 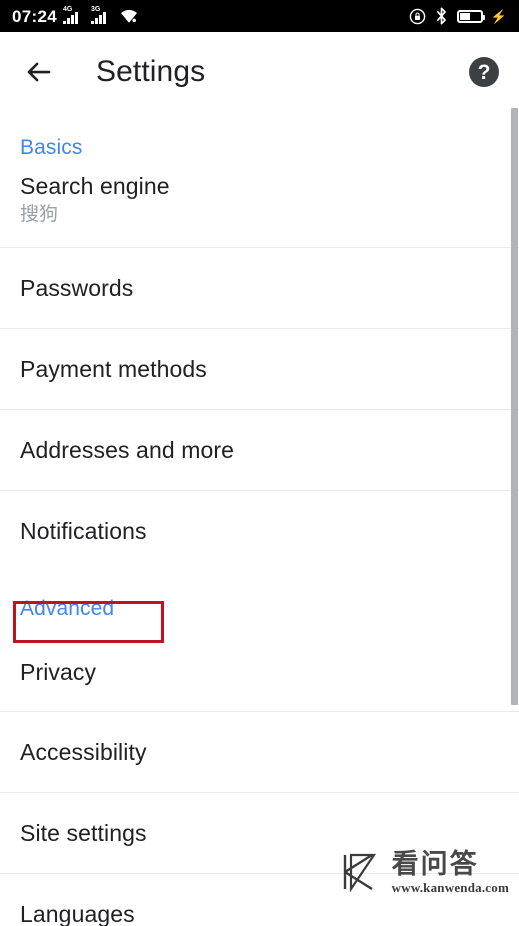 I want to click on settings-row-payment-methods: Payment methods, so click(x=259, y=369).